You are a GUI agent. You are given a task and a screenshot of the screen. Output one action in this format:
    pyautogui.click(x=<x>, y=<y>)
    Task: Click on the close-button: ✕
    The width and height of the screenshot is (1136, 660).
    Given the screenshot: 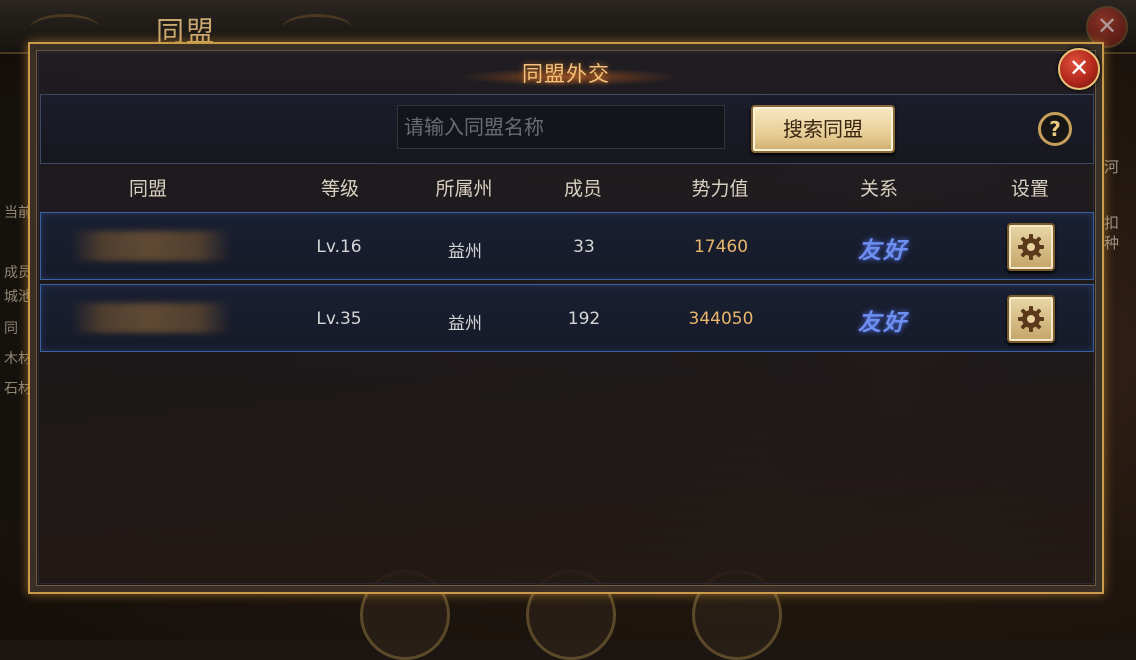 What is the action you would take?
    pyautogui.click(x=1079, y=69)
    